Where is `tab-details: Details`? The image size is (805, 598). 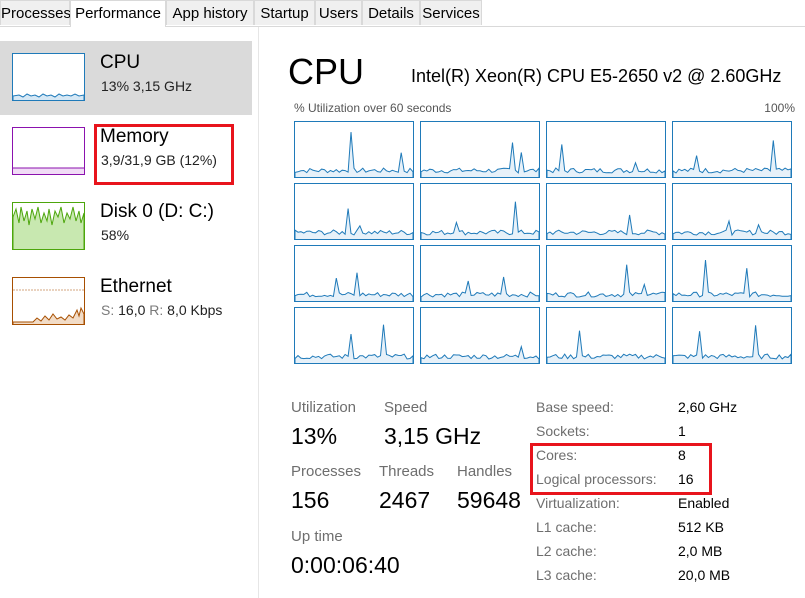 tab-details: Details is located at coordinates (391, 12).